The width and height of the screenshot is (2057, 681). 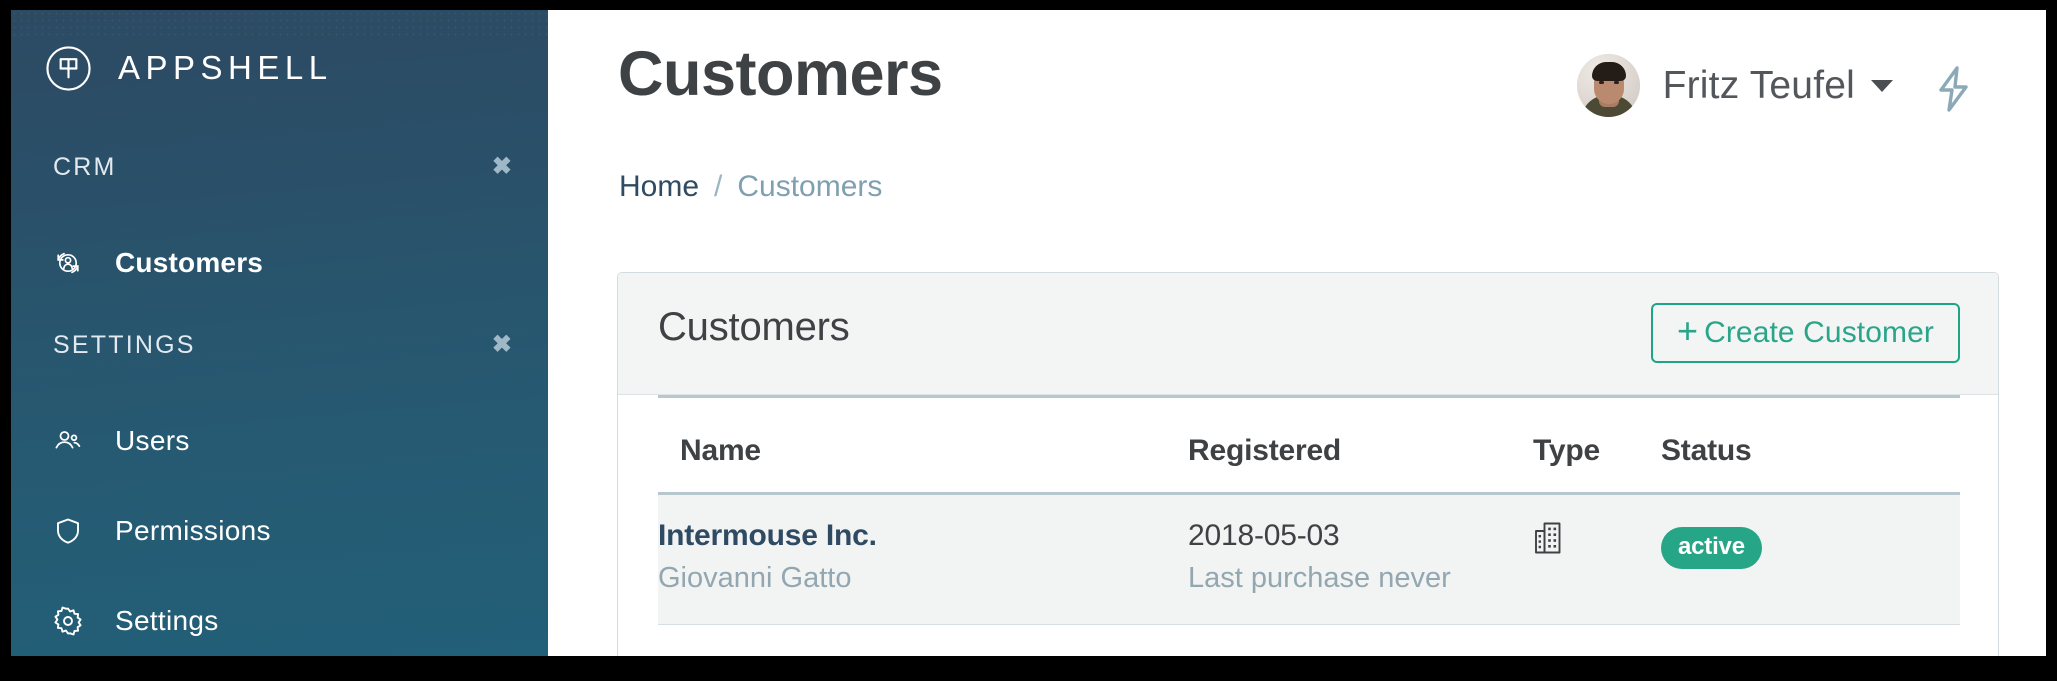 What do you see at coordinates (1264, 535) in the screenshot?
I see `registered-date: 2018-05-03` at bounding box center [1264, 535].